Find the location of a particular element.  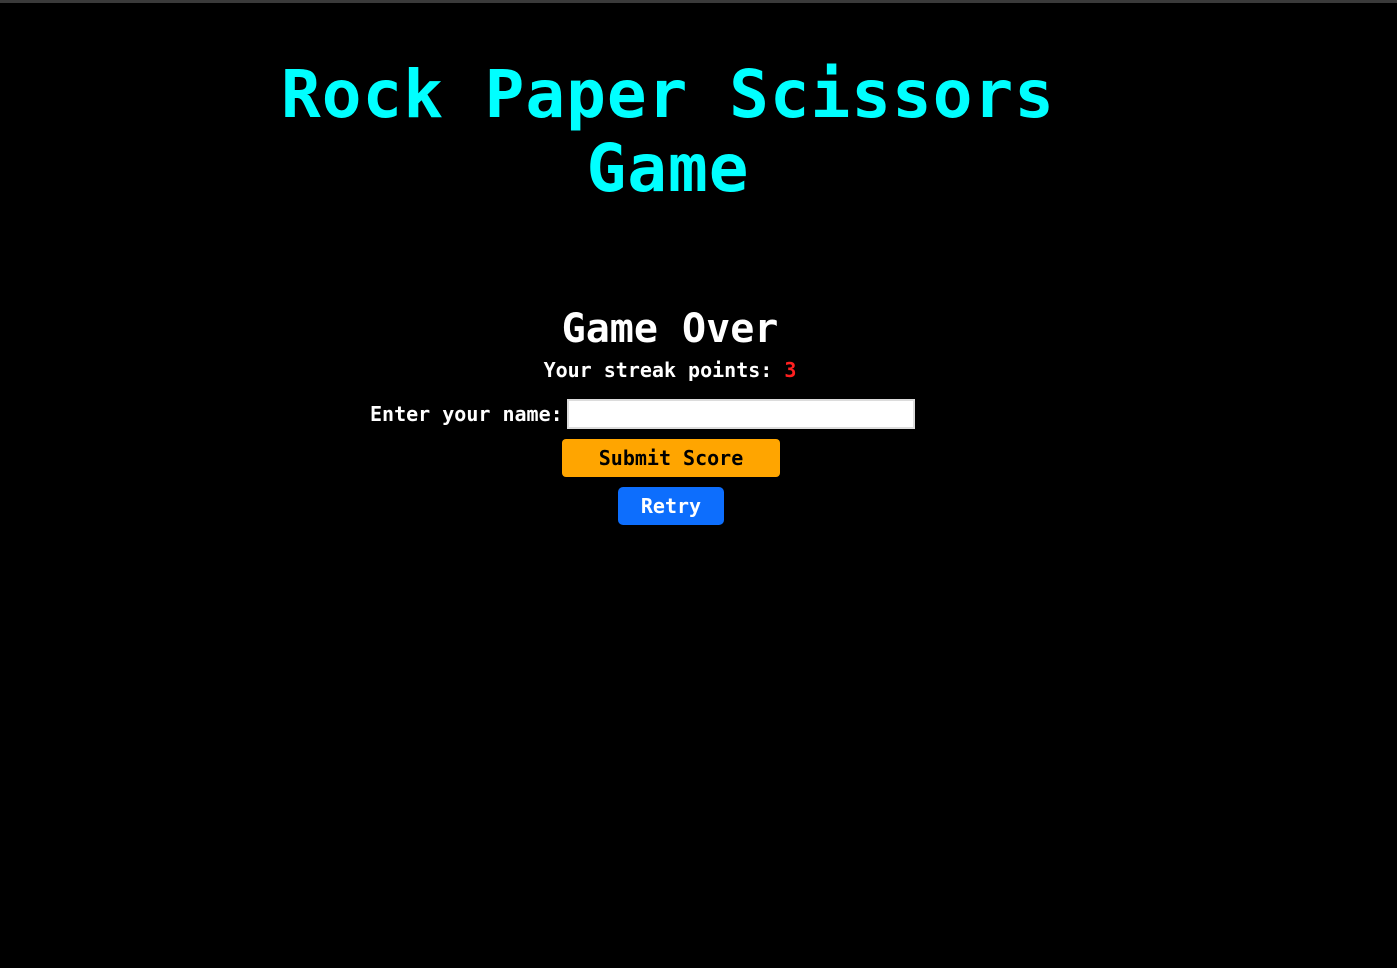

streak-points-line: Your streak points: 3 is located at coordinates (670, 370).